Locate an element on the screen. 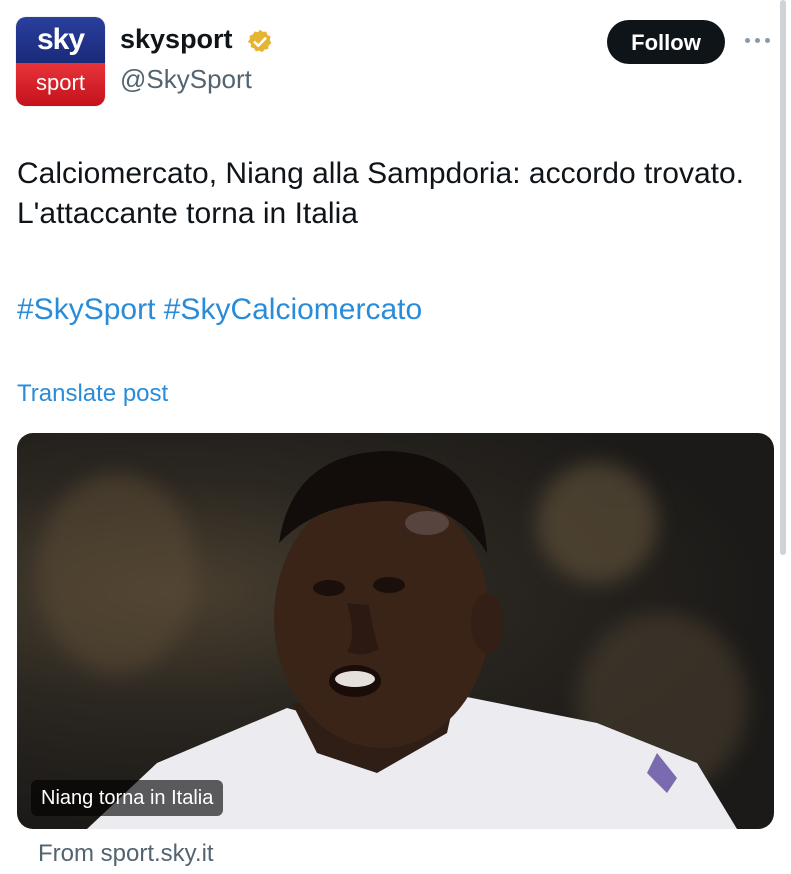 The width and height of the screenshot is (791, 874). scrollbar is located at coordinates (783, 277).